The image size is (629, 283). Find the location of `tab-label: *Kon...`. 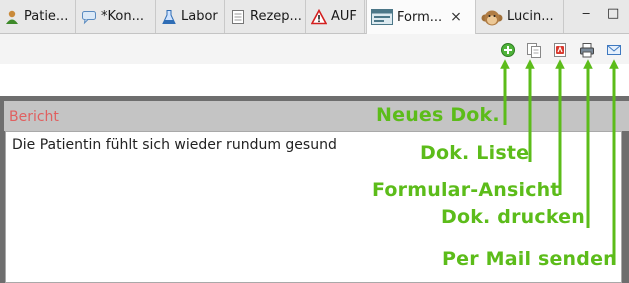

tab-label: *Kon... is located at coordinates (122, 16).